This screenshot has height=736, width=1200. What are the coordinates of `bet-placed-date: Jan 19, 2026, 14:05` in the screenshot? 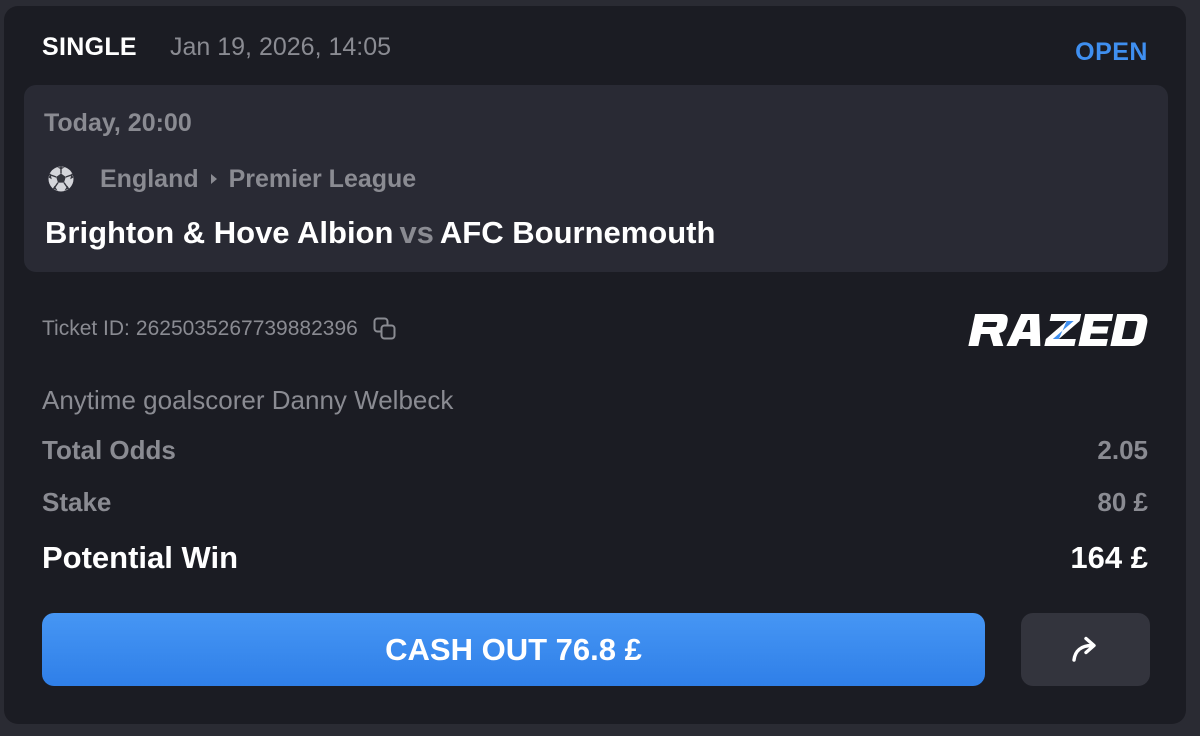 It's located at (281, 47).